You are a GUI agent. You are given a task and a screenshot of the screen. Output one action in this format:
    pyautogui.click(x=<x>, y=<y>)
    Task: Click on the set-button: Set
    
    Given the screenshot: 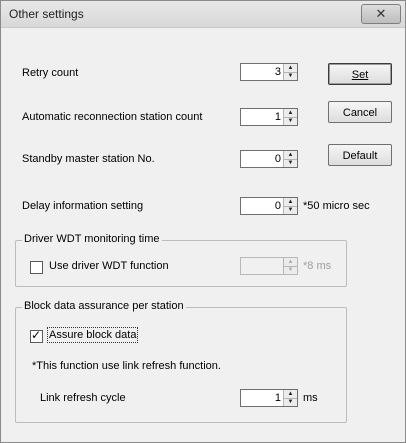 What is the action you would take?
    pyautogui.click(x=360, y=74)
    